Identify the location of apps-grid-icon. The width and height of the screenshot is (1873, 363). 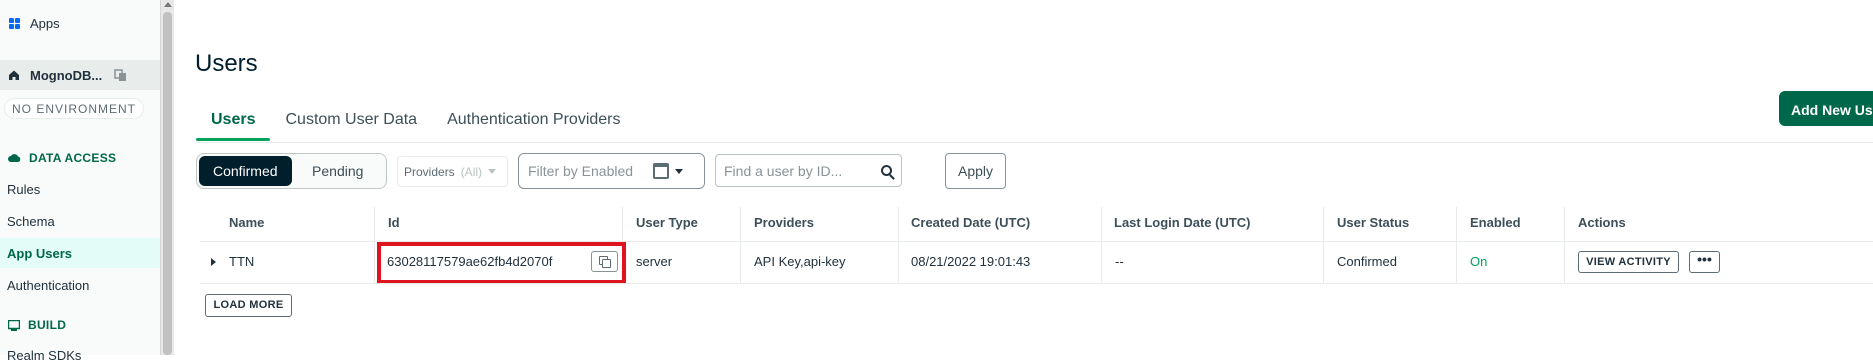
(14, 23).